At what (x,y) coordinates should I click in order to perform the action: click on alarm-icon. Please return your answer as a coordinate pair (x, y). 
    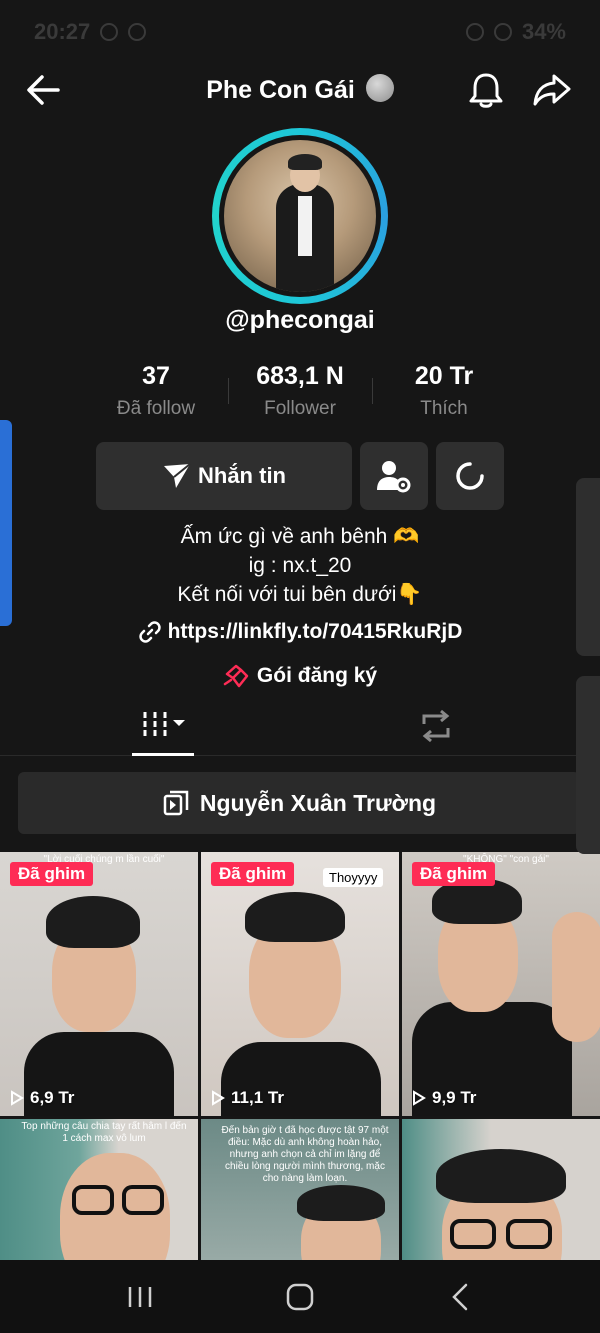
    Looking at the image, I should click on (474, 32).